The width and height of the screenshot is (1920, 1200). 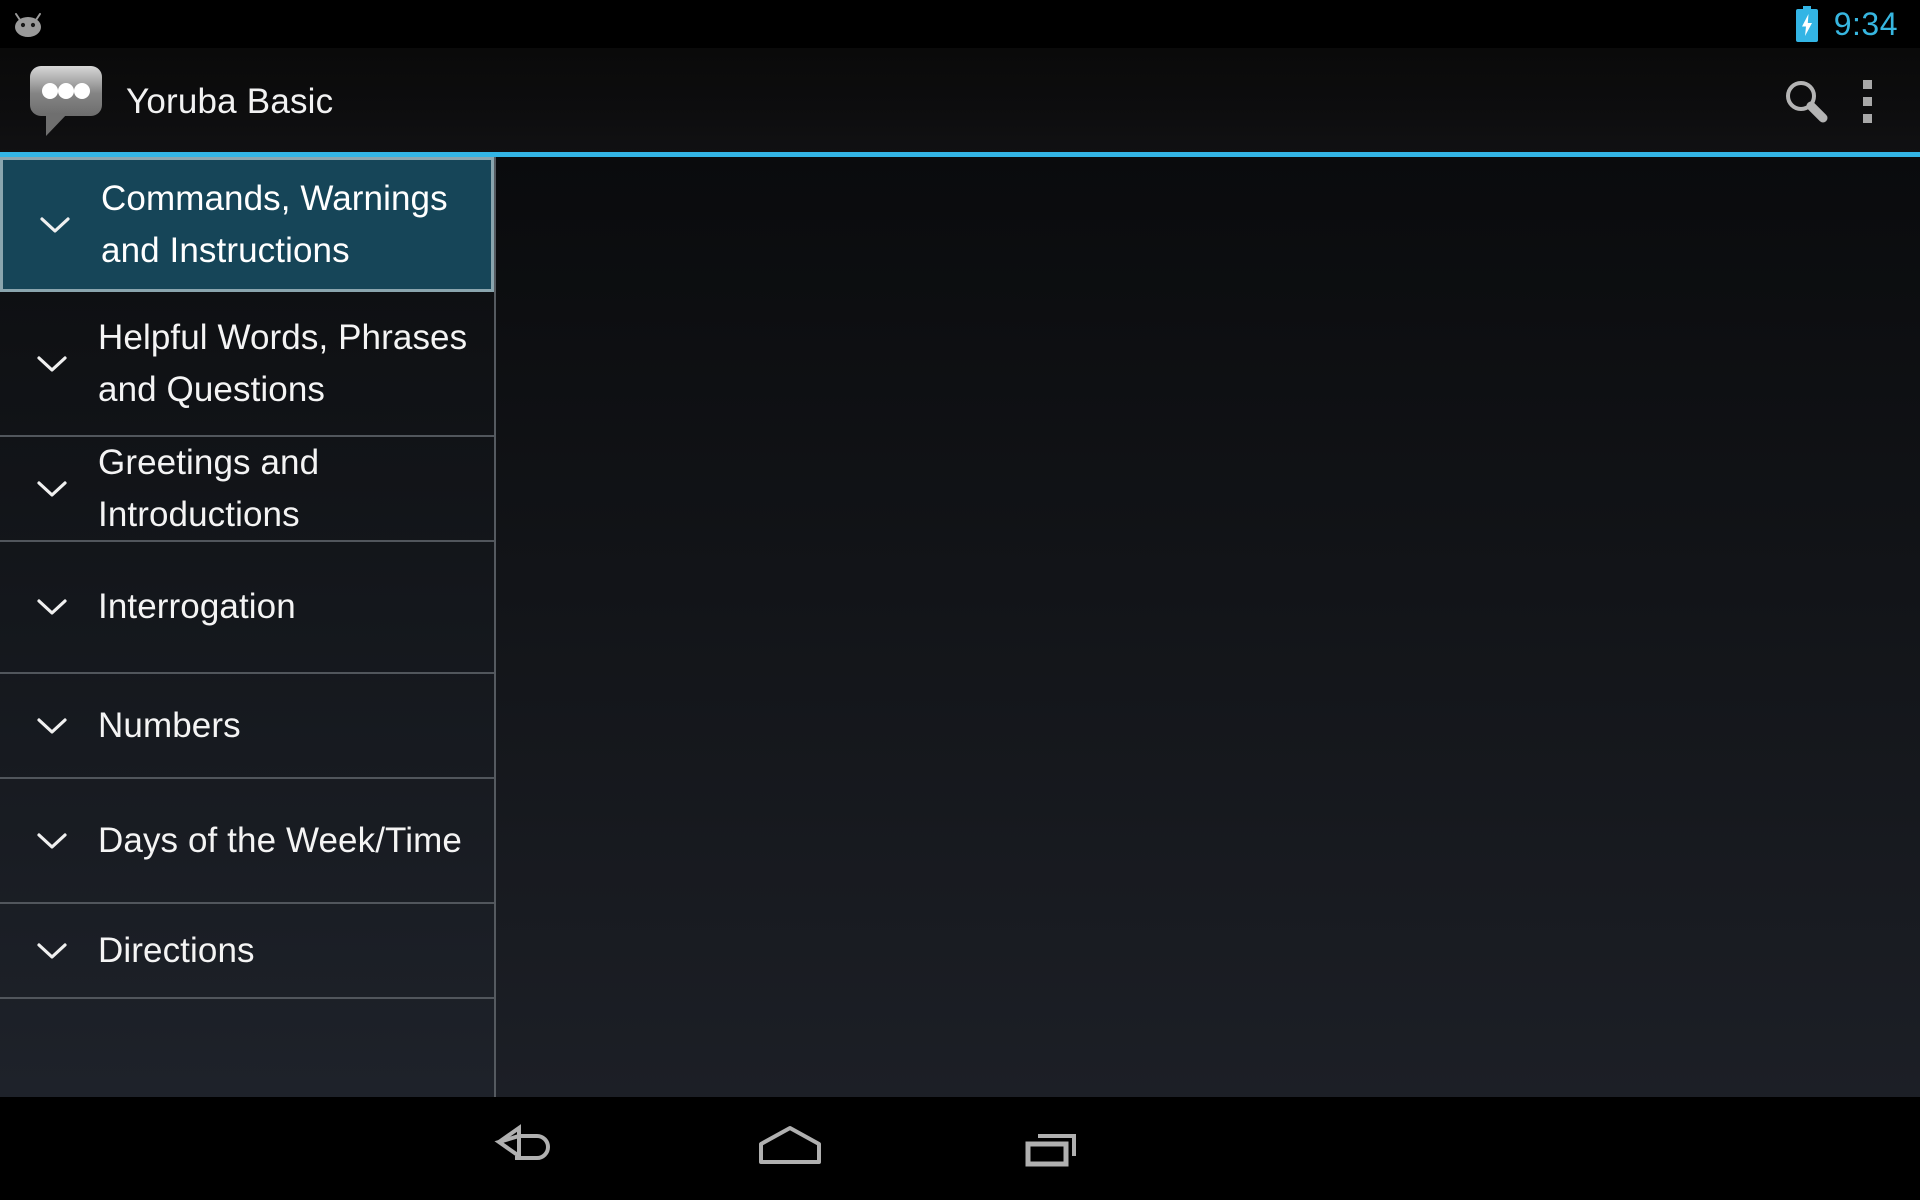 I want to click on status-bar-right: 9:34, so click(x=1846, y=24).